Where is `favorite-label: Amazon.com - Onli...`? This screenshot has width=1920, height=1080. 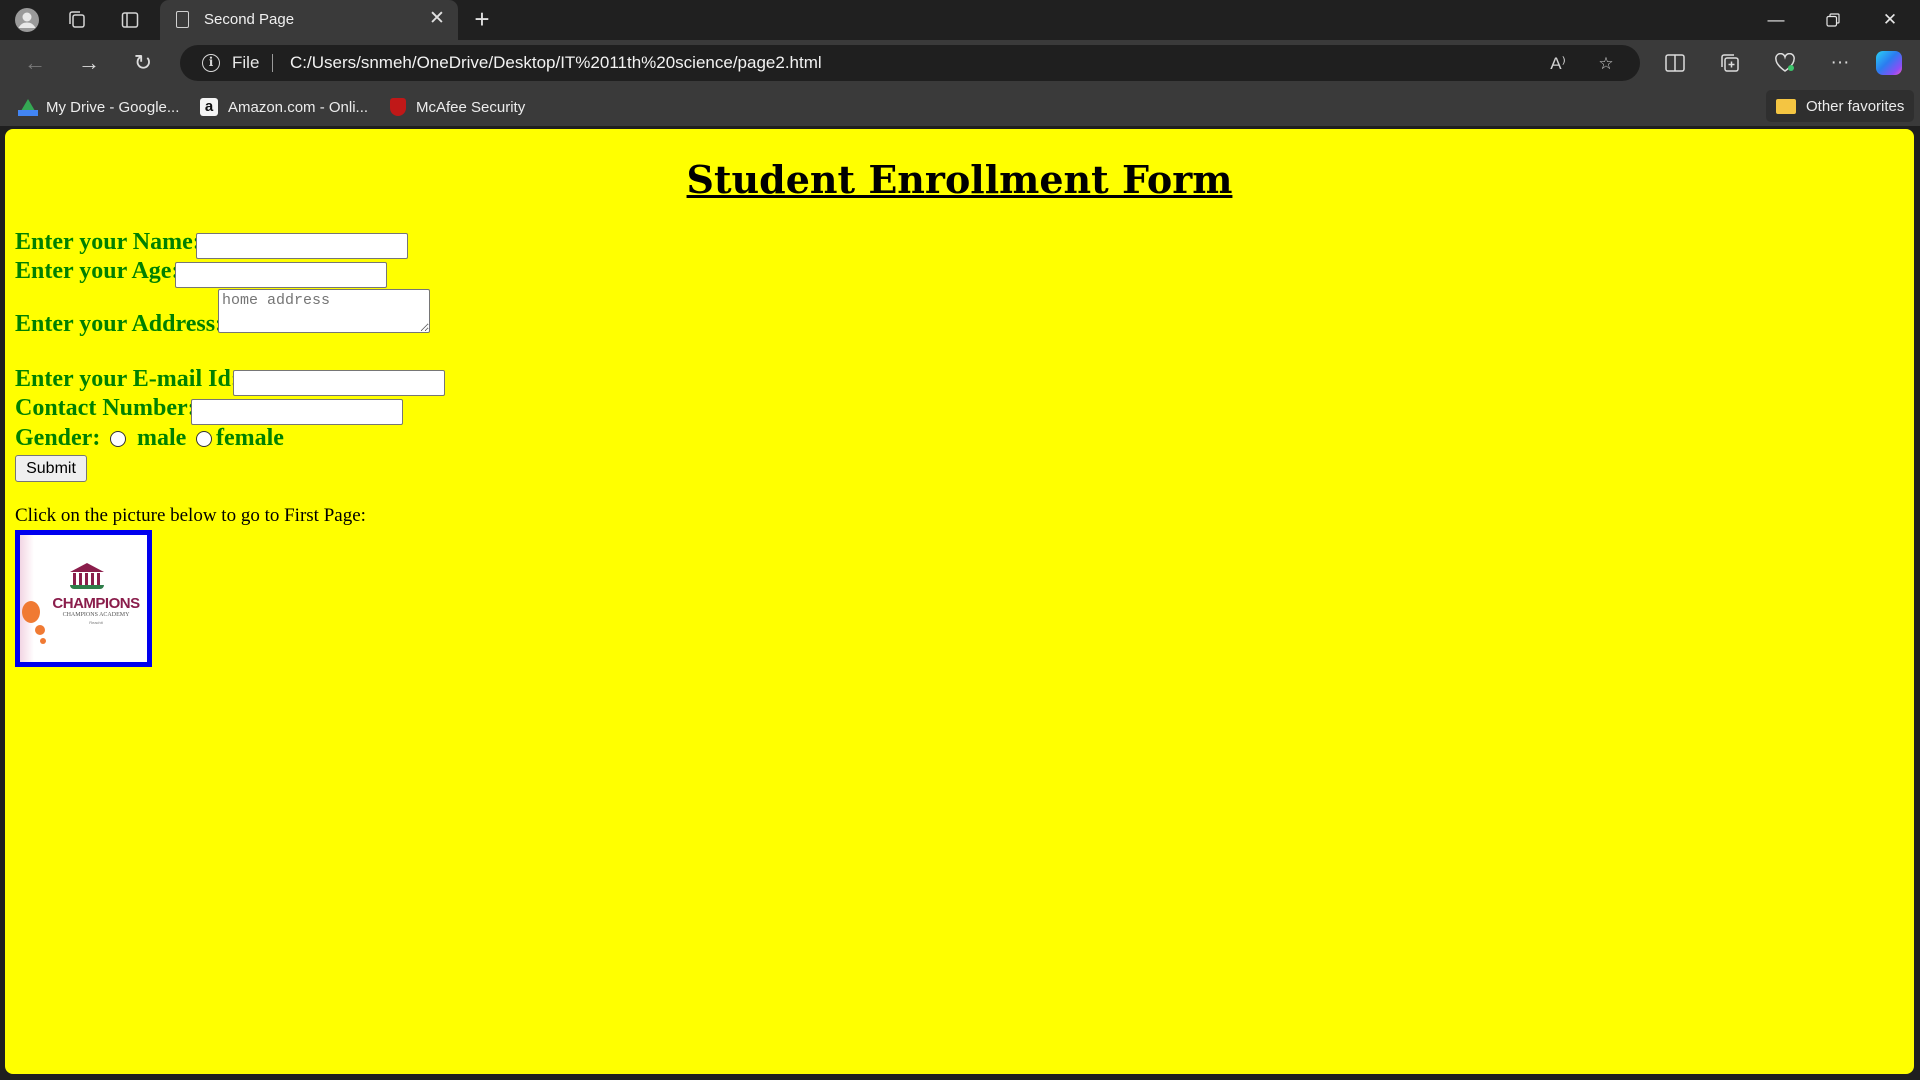 favorite-label: Amazon.com - Onli... is located at coordinates (298, 107).